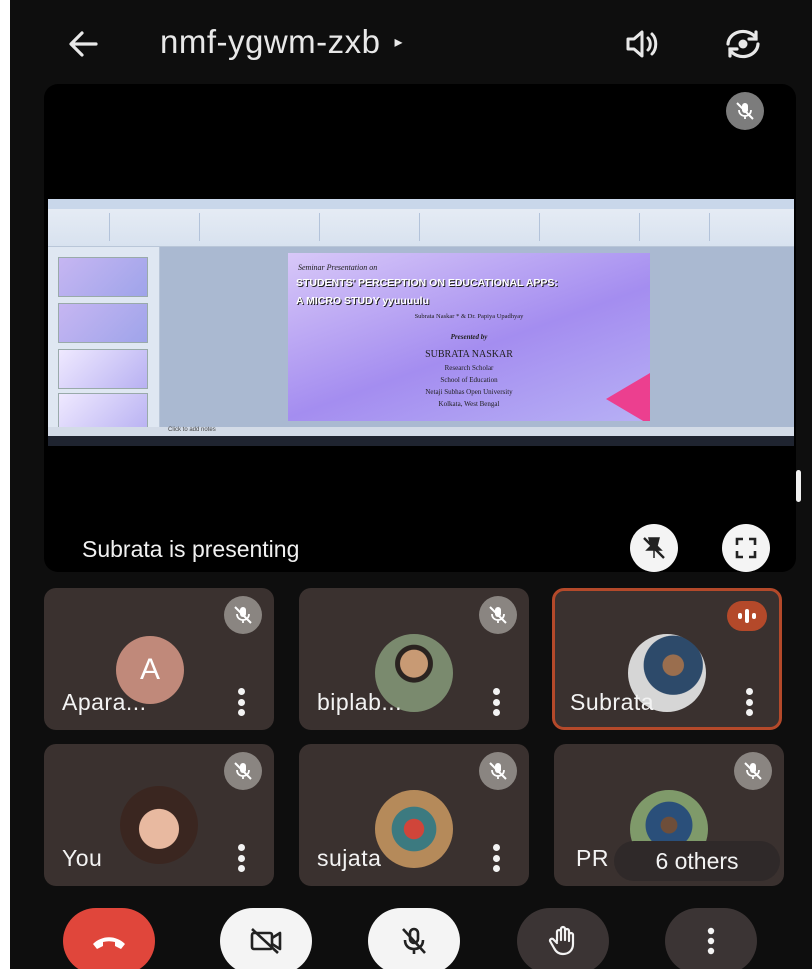  Describe the element at coordinates (84, 44) in the screenshot. I see `back-arrow-icon` at that location.